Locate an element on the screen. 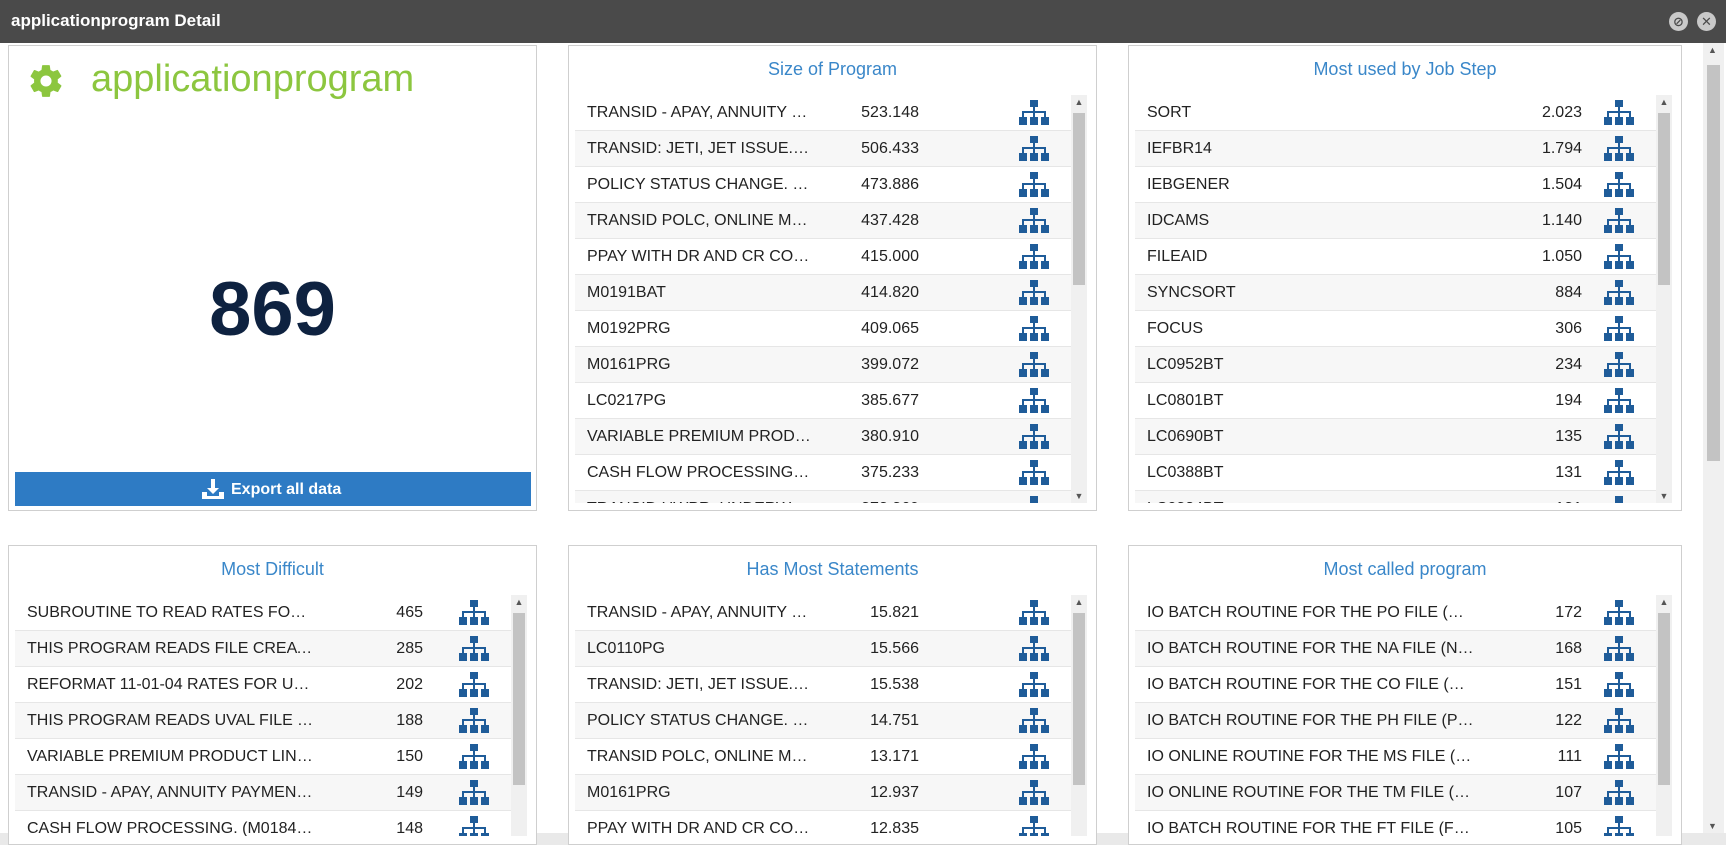 Image resolution: width=1726 pixels, height=845 pixels. list-item-value: 380.910 is located at coordinates (890, 436).